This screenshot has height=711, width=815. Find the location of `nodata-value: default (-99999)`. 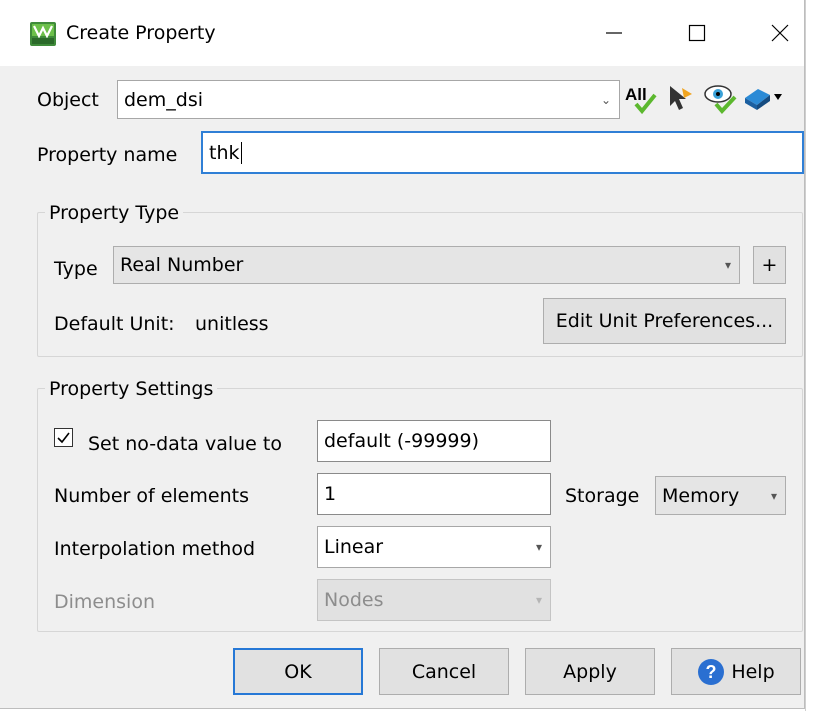

nodata-value: default (-99999) is located at coordinates (402, 441).